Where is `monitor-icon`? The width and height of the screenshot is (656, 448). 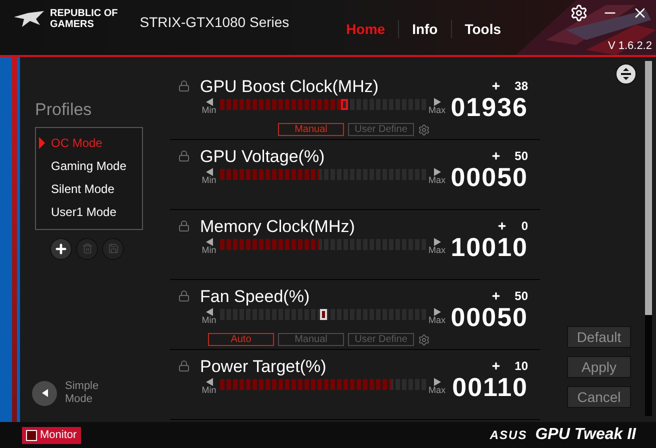 monitor-icon is located at coordinates (31, 435).